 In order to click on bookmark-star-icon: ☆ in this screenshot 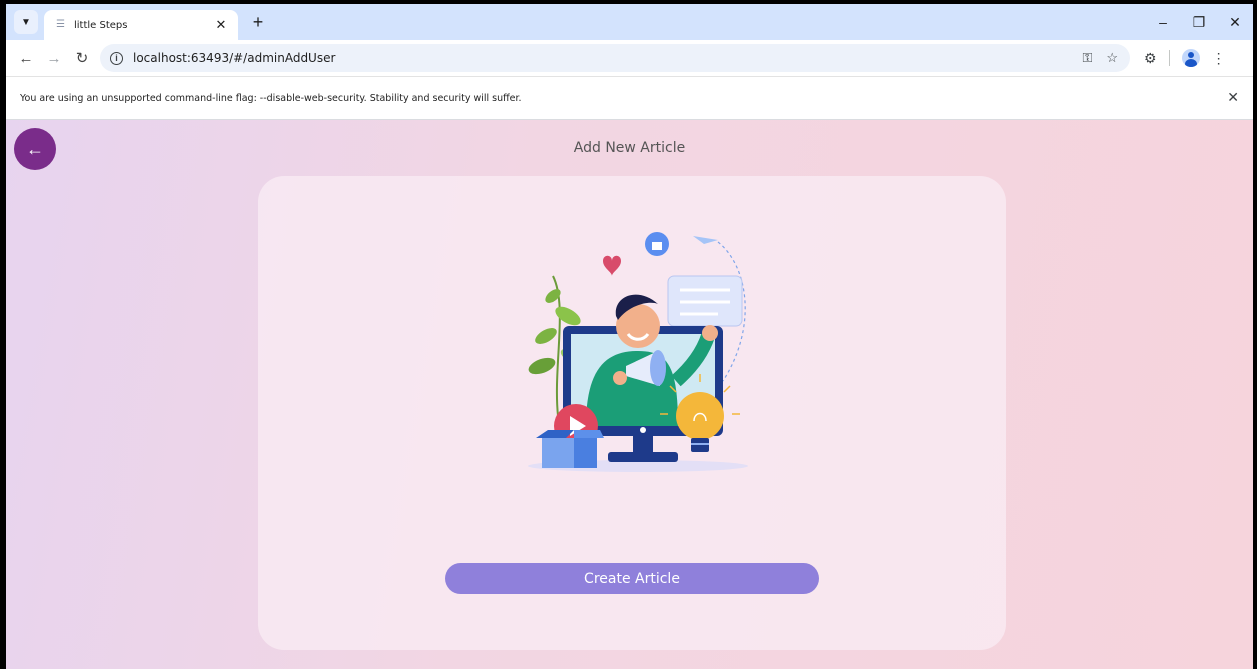, I will do `click(1112, 58)`.